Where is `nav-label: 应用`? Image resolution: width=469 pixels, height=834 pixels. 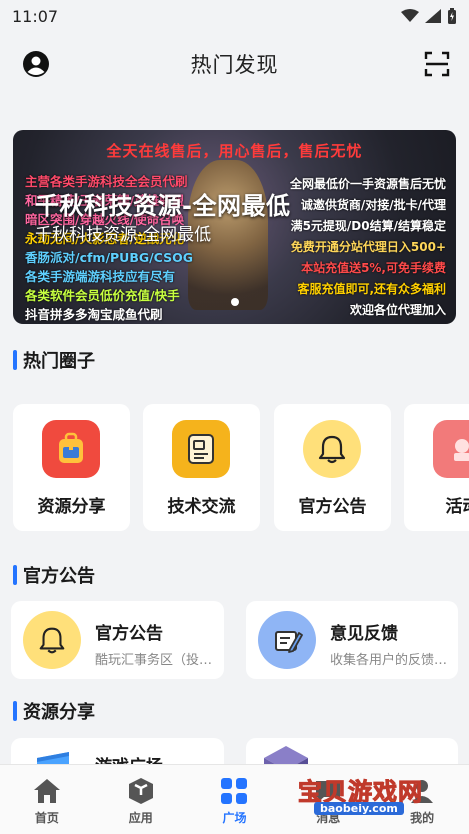 nav-label: 应用 is located at coordinates (140, 818).